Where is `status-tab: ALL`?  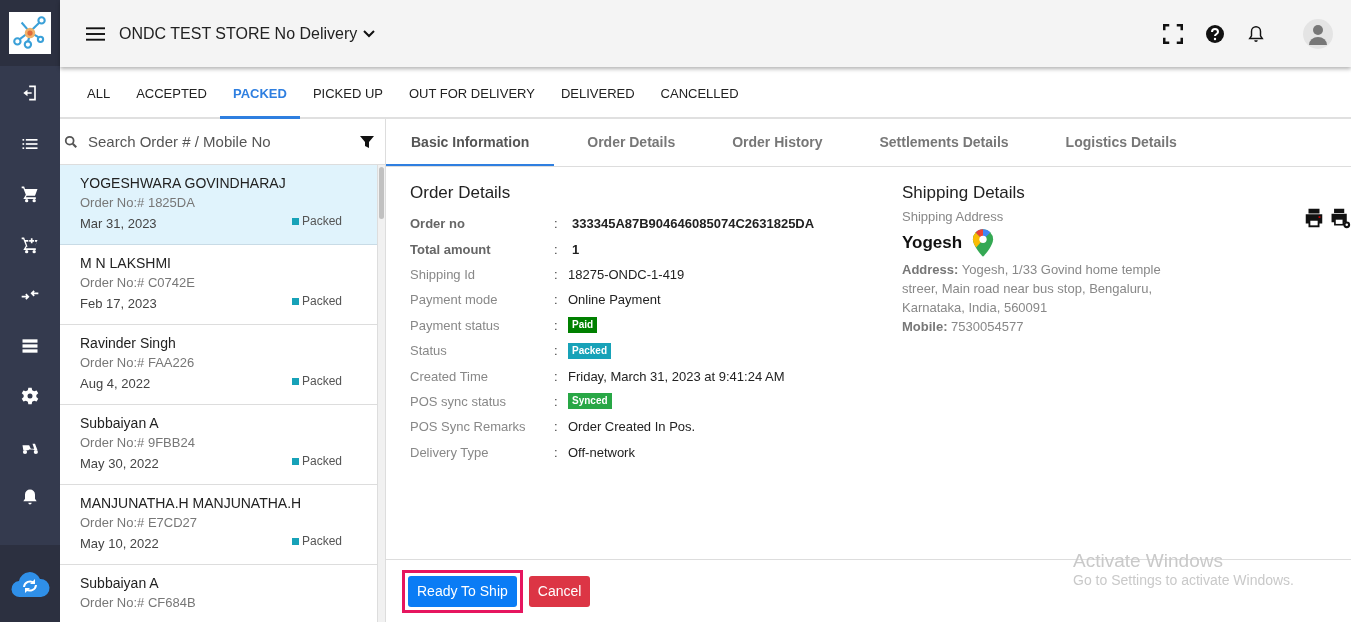
status-tab: ALL is located at coordinates (99, 93).